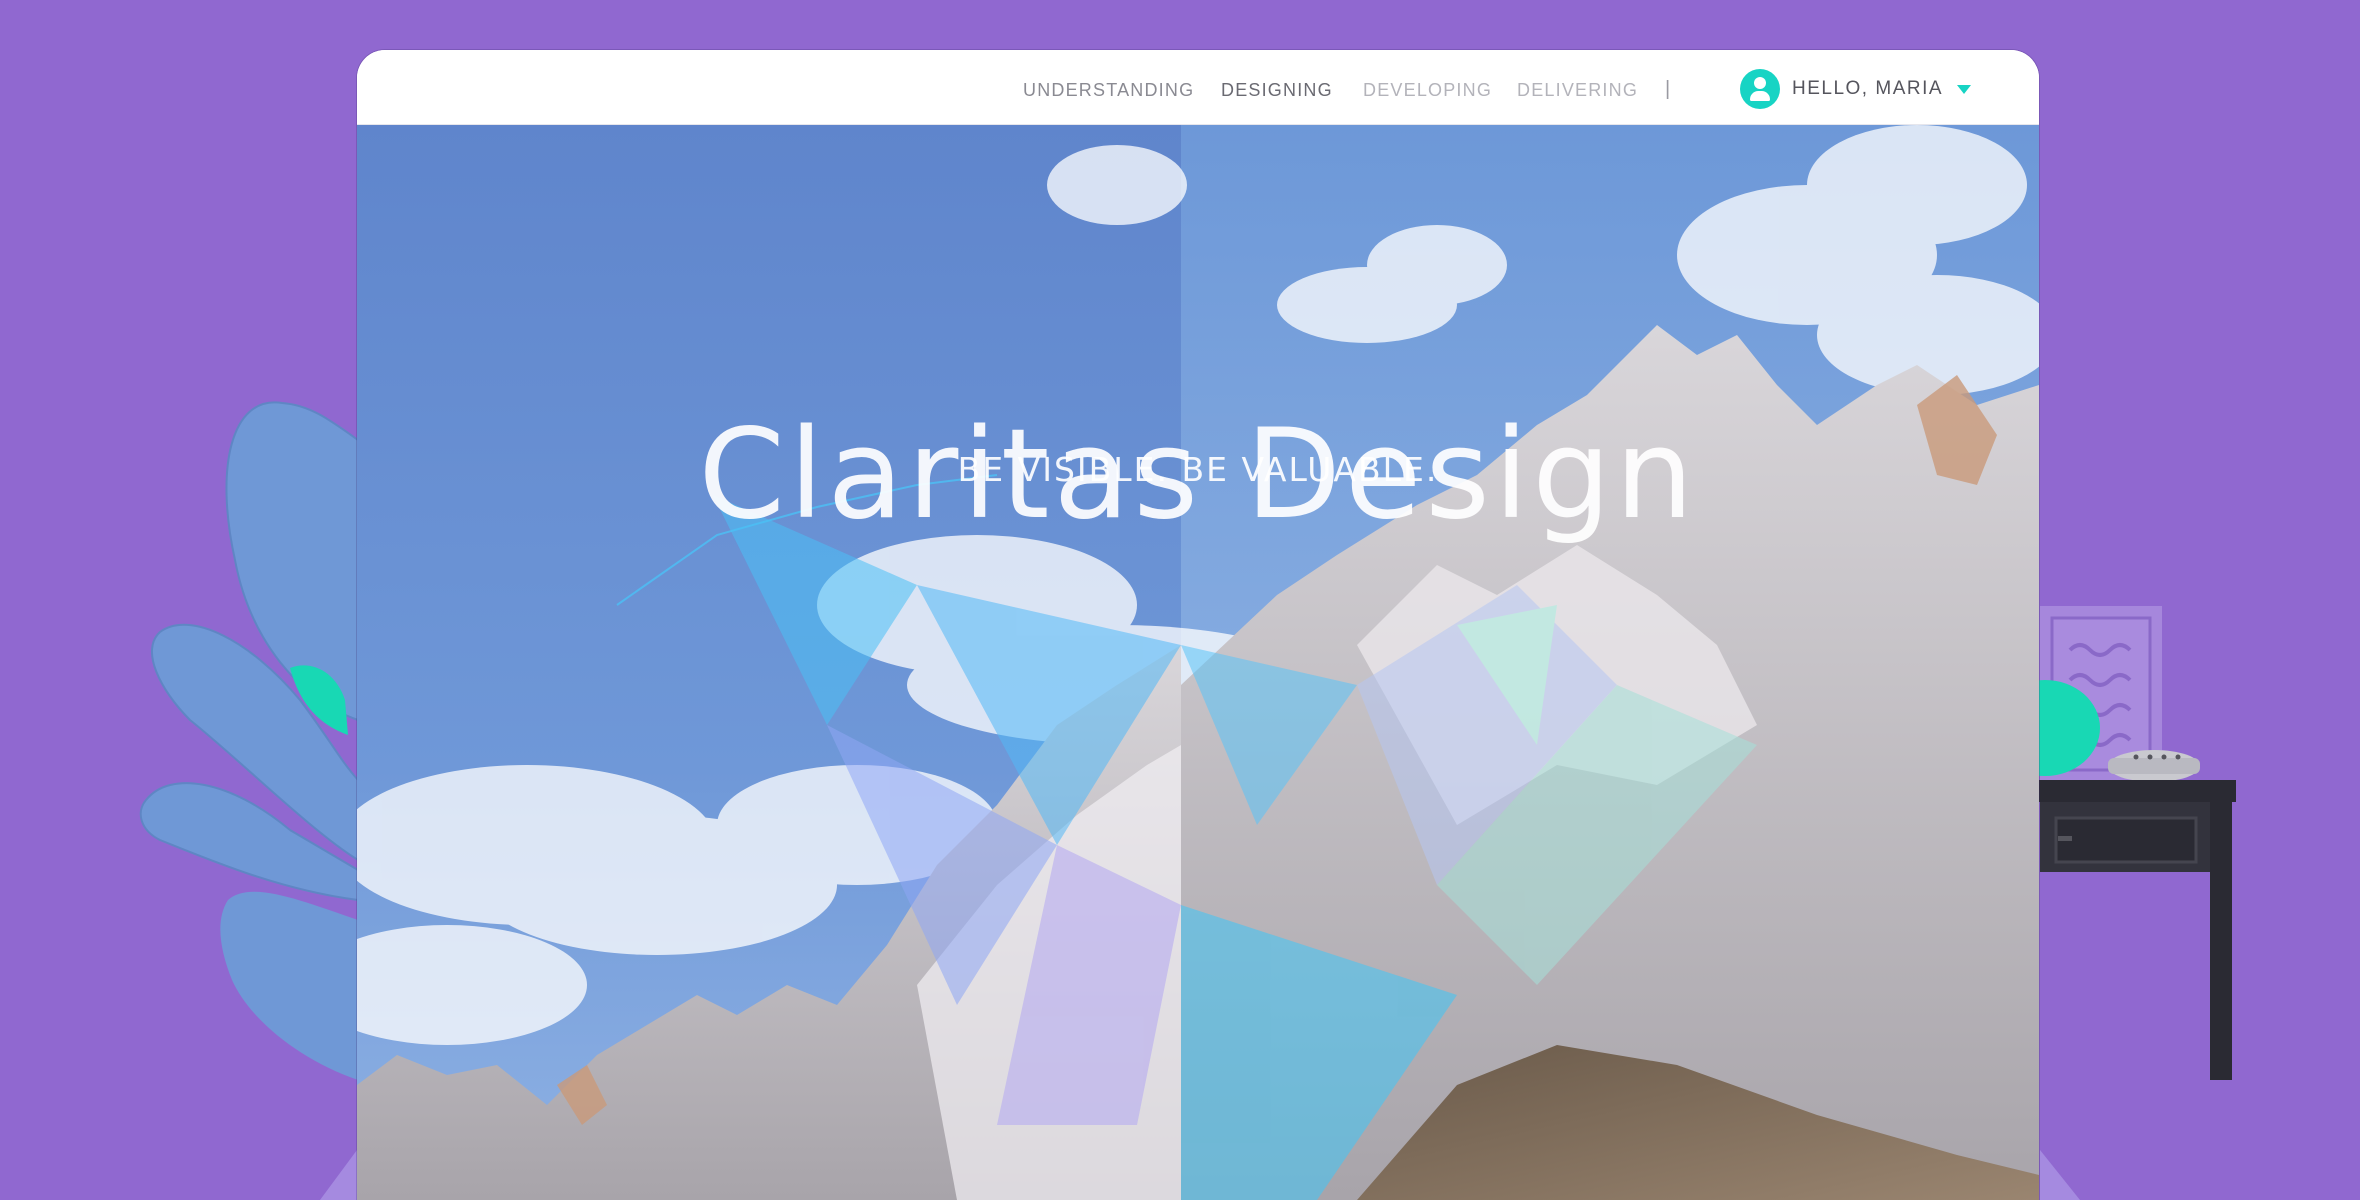 This screenshot has width=2360, height=1200. What do you see at coordinates (1964, 89) in the screenshot?
I see `caret-down-icon` at bounding box center [1964, 89].